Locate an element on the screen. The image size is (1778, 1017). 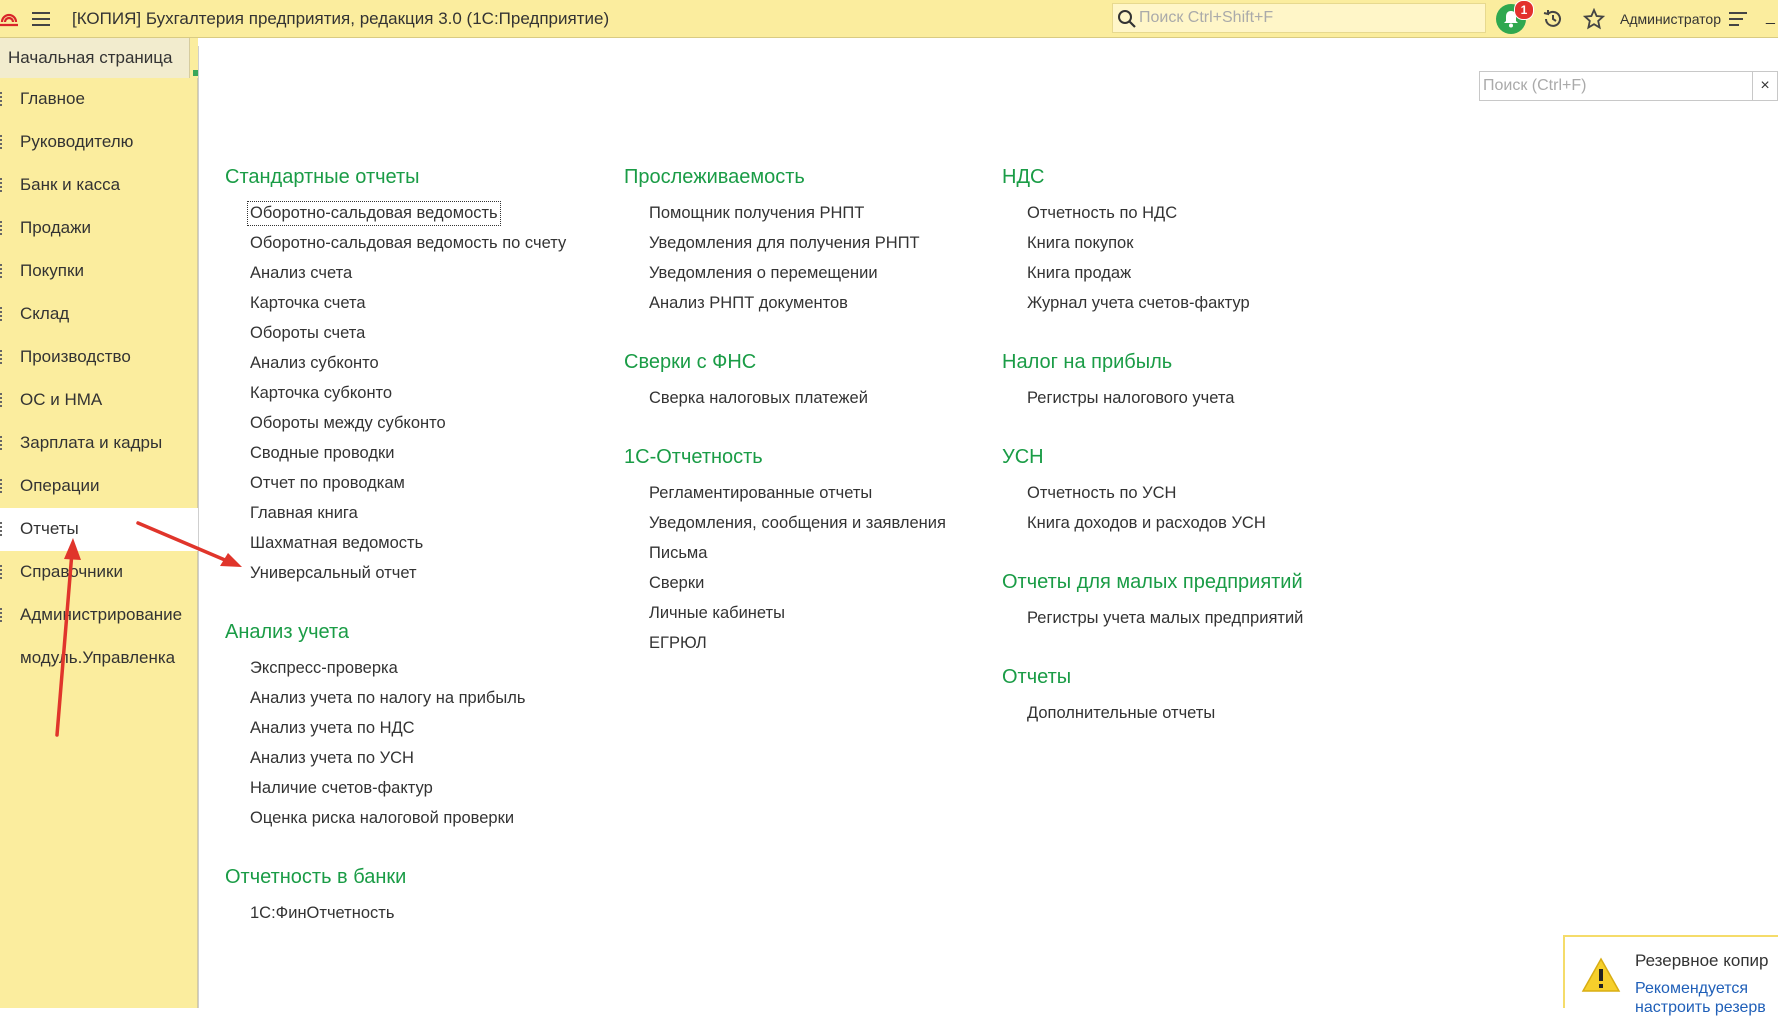
report-link: Уведомления для получения РНПТ is located at coordinates (784, 243).